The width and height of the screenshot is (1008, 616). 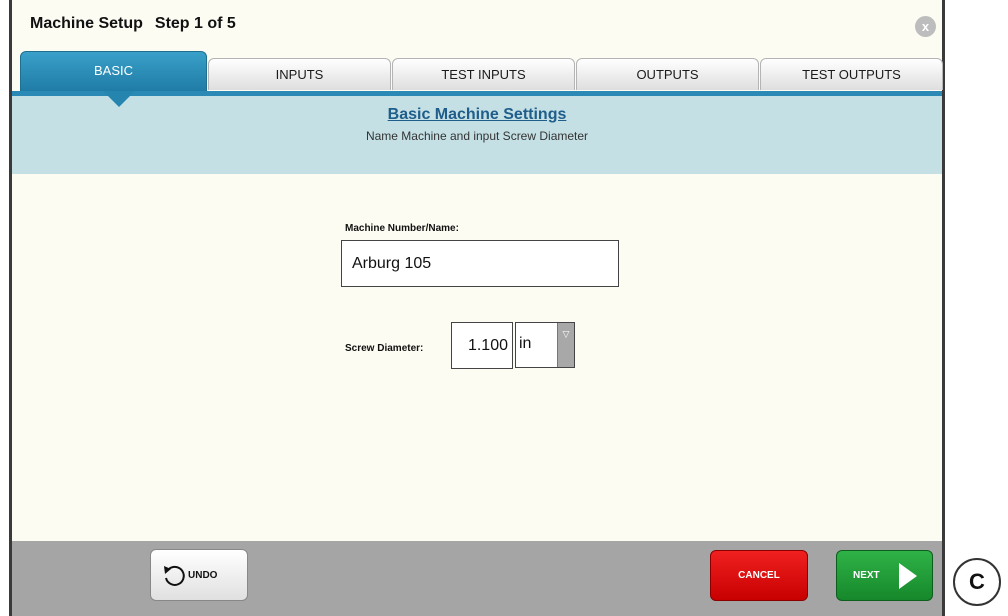 I want to click on screw-diameter-label: Screw Diameter:, so click(x=384, y=348).